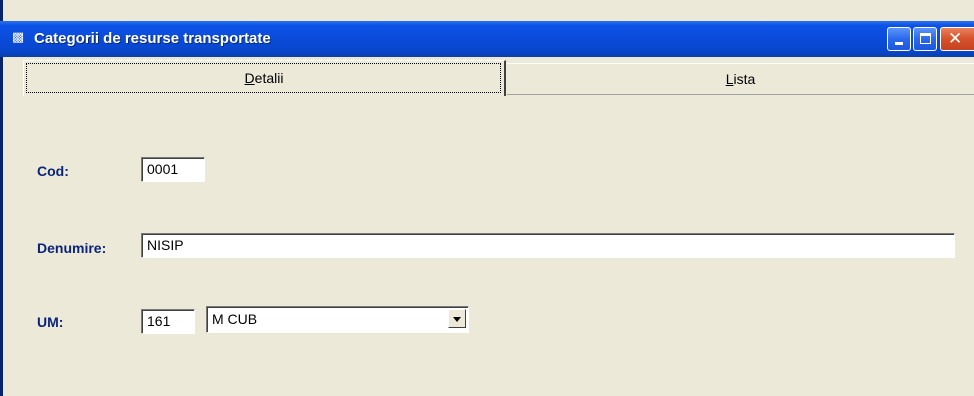  Describe the element at coordinates (899, 43) in the screenshot. I see `minimize-icon` at that location.